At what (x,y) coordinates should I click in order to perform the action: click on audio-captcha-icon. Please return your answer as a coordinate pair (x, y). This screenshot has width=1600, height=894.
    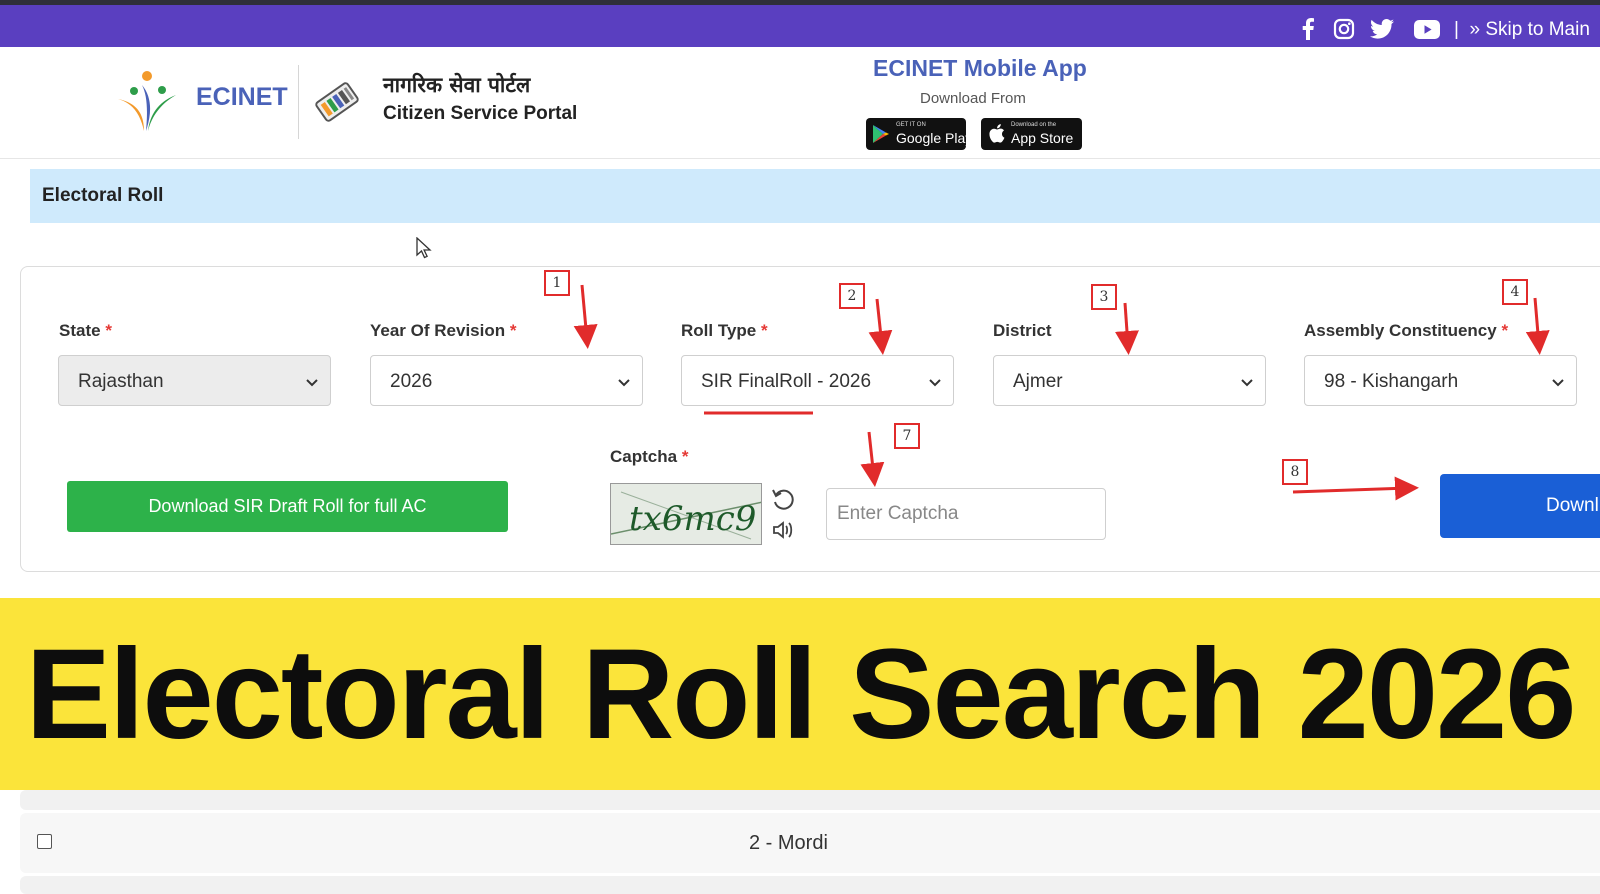
    Looking at the image, I should click on (784, 532).